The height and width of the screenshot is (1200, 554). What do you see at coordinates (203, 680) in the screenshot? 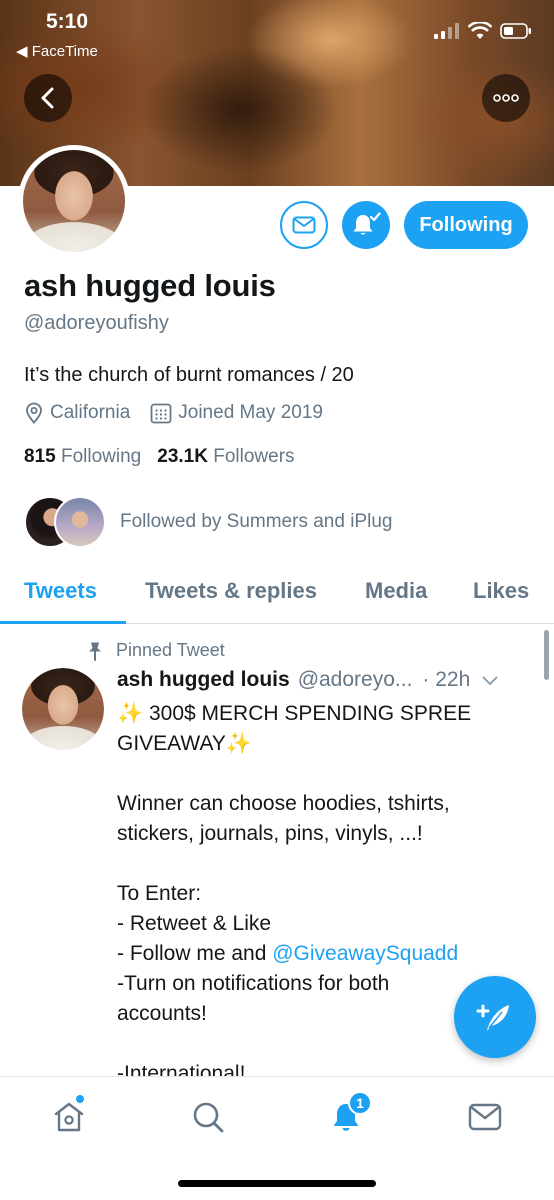
I see `tweet-author-name: ash hugged louis` at bounding box center [203, 680].